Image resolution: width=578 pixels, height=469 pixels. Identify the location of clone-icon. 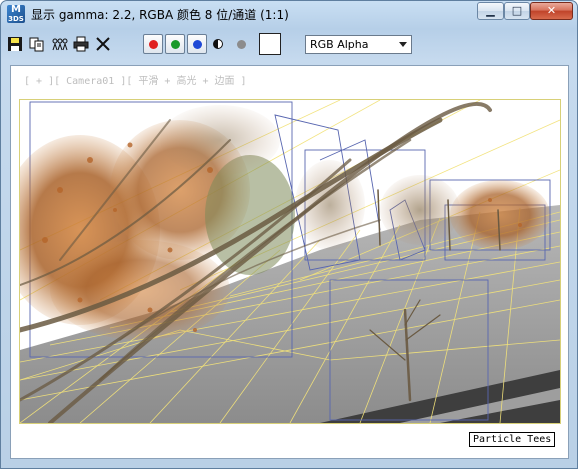
(59, 44).